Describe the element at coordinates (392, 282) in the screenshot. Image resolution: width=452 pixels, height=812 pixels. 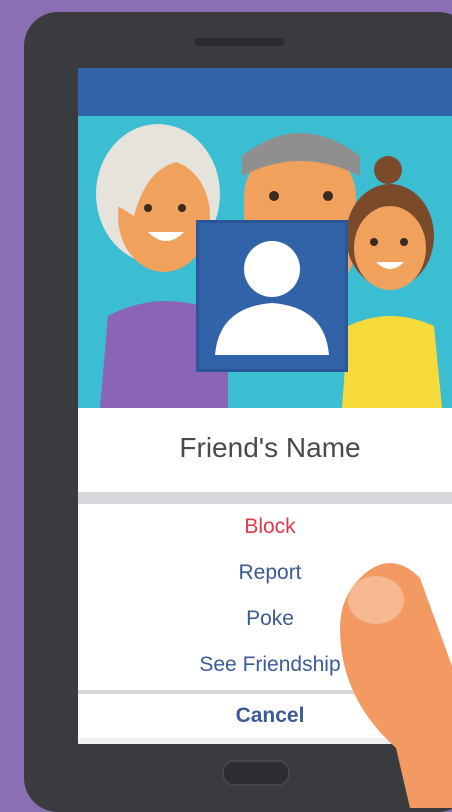
I see `girl-figure` at that location.